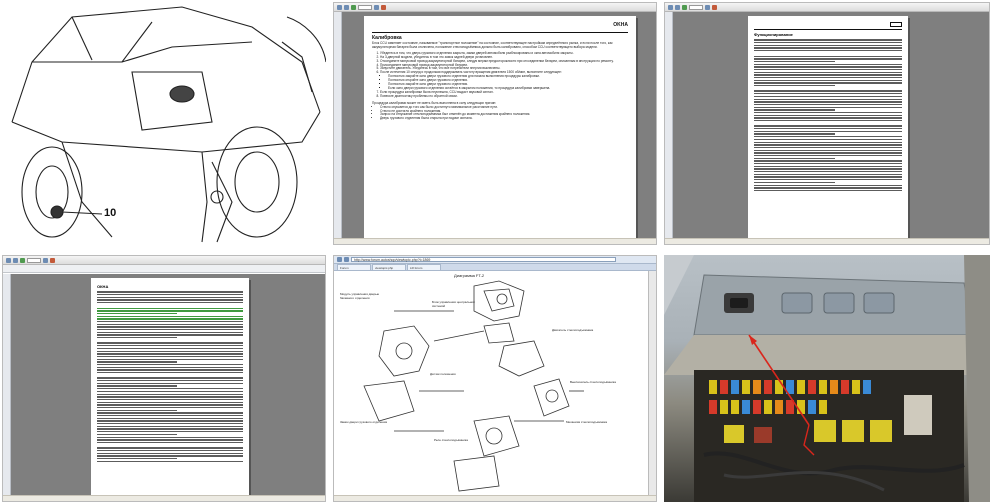  I want to click on diagram-callout: Механизм стеклоподъёмника, so click(587, 422).